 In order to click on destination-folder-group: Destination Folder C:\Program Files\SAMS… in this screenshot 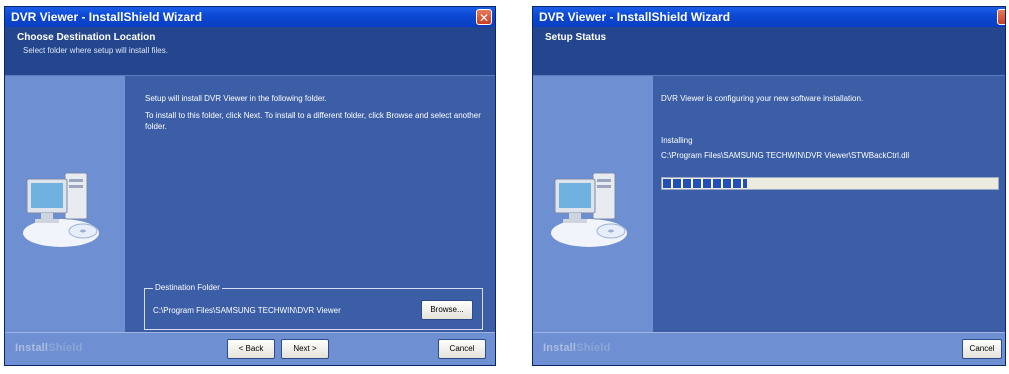, I will do `click(313, 306)`.